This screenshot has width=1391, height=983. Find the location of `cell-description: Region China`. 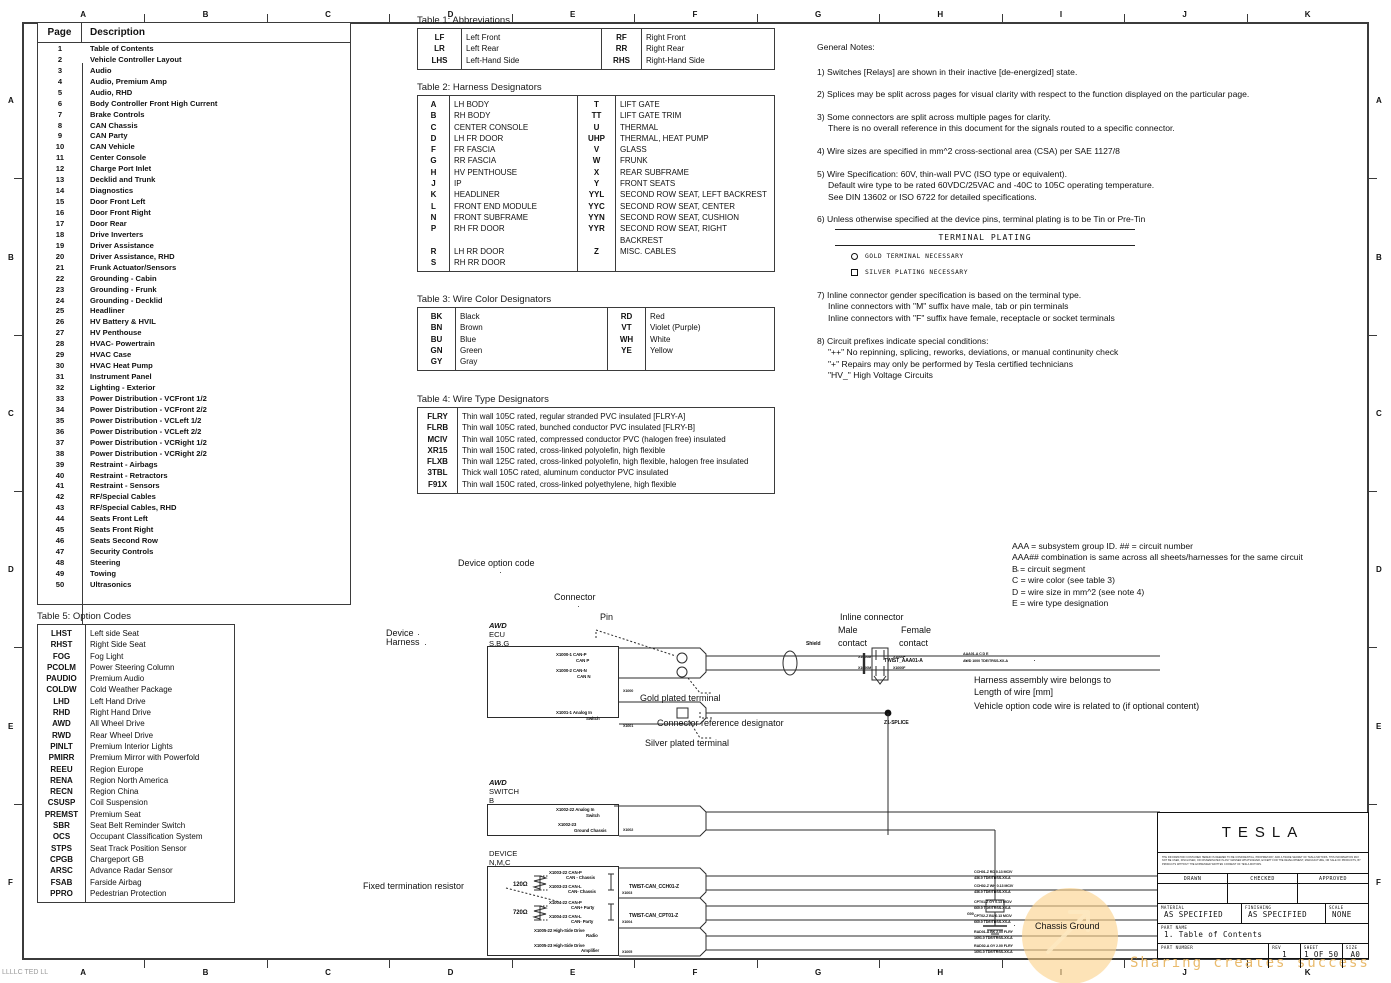

cell-description: Region China is located at coordinates (114, 792).